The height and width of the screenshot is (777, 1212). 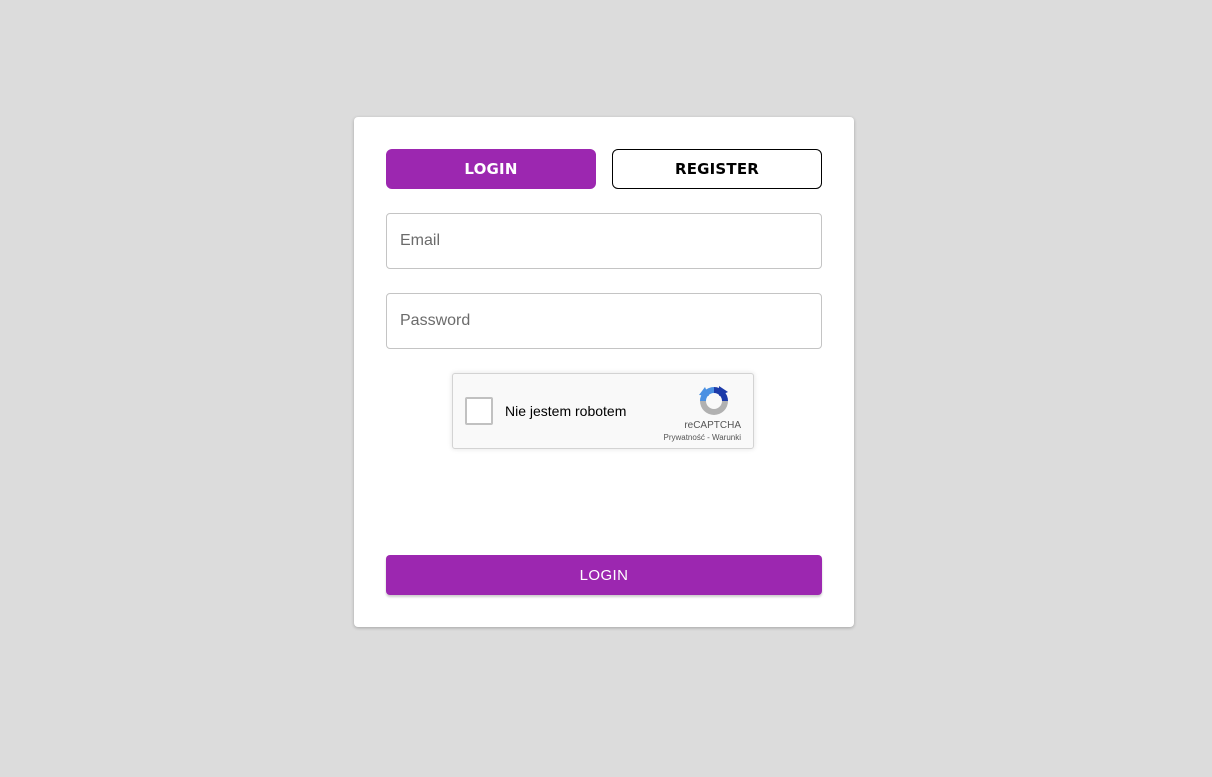 What do you see at coordinates (712, 425) in the screenshot?
I see `captcha-brand: reCAPTCHA` at bounding box center [712, 425].